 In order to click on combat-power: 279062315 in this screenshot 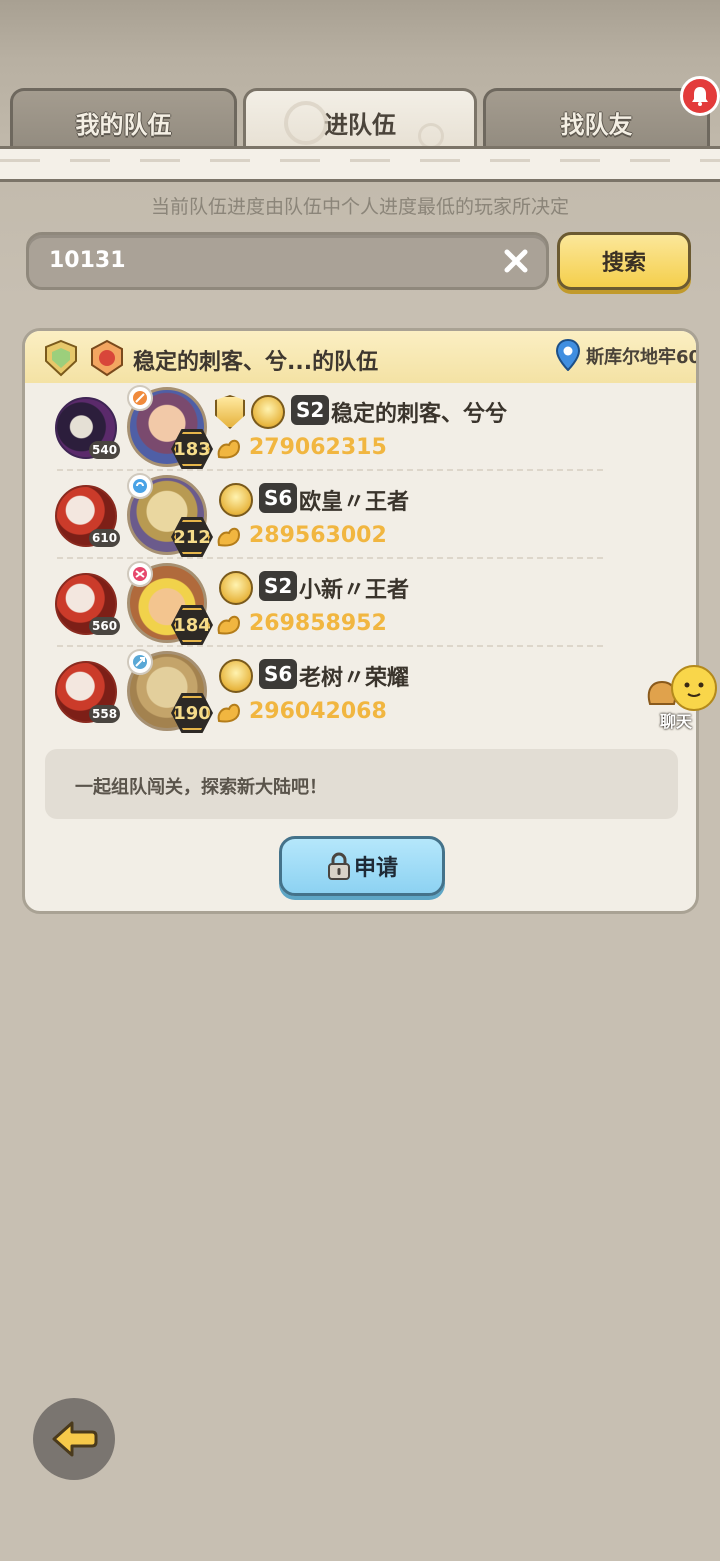, I will do `click(318, 447)`.